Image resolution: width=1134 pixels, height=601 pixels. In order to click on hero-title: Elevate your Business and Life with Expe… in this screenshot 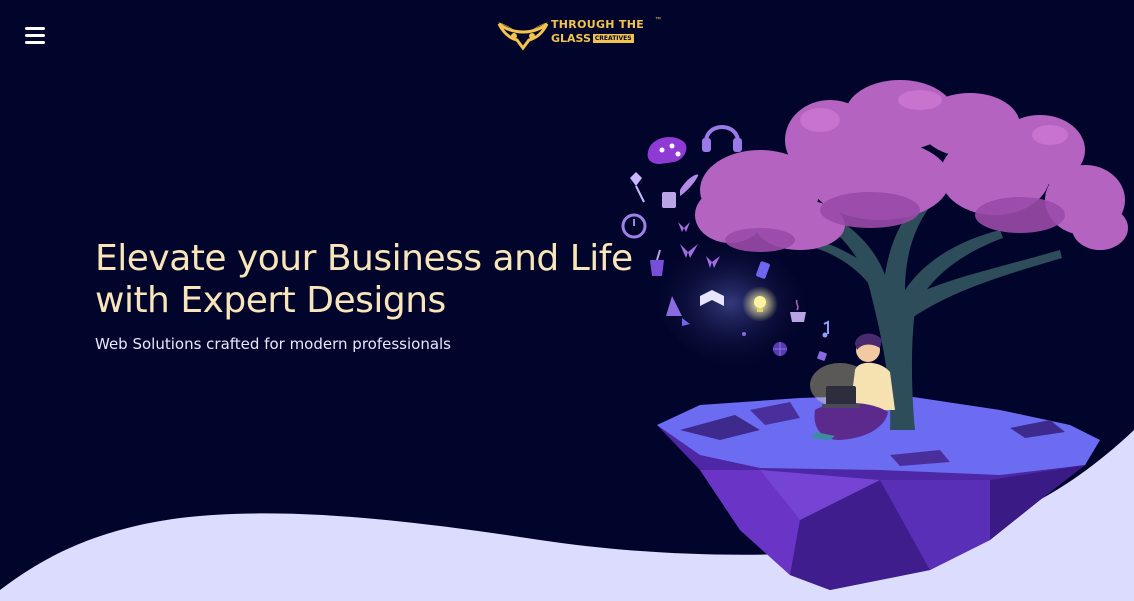, I will do `click(364, 280)`.